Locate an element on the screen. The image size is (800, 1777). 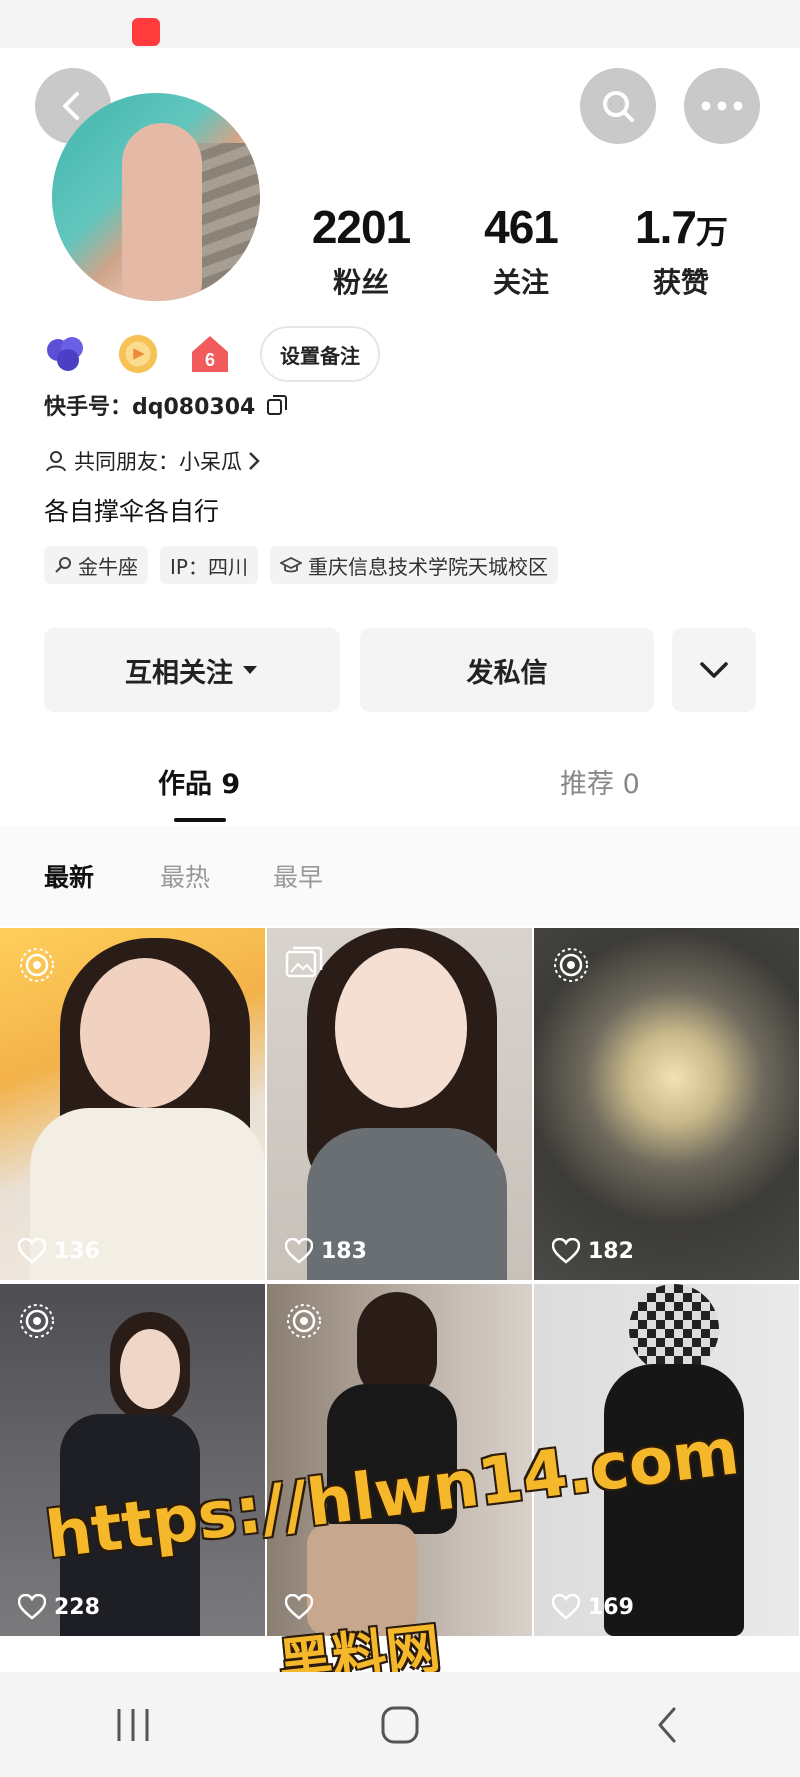
tag-zodiac-label: 金牛座 is located at coordinates (108, 566).